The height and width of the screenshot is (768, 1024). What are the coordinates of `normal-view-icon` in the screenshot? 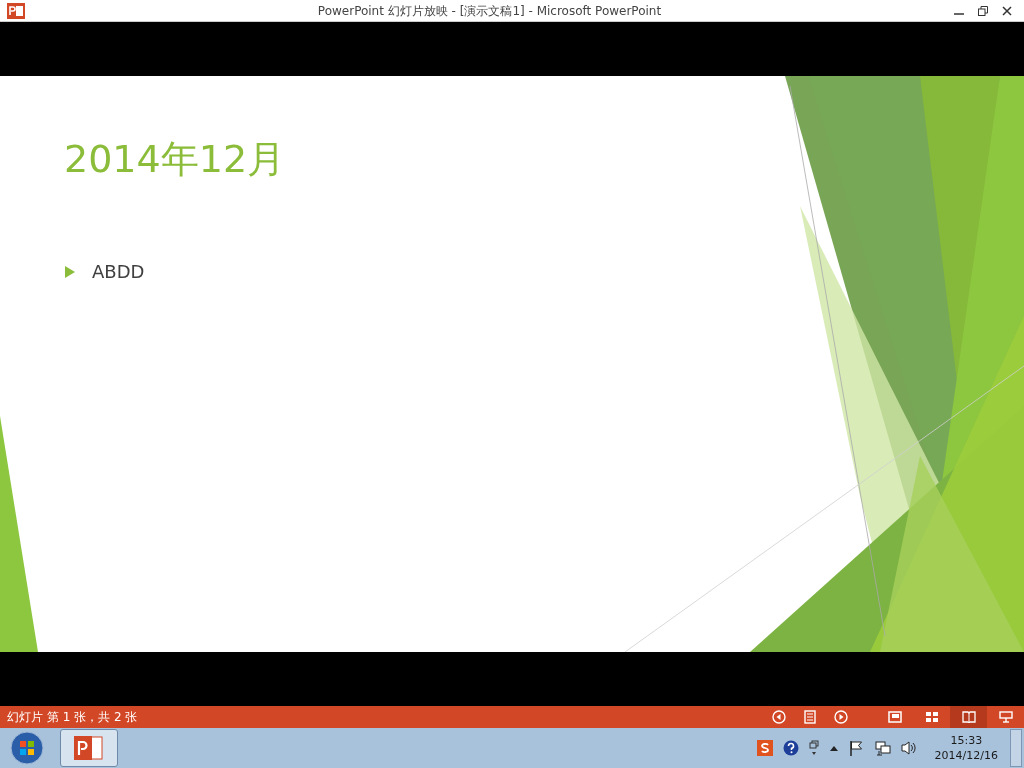 It's located at (894, 717).